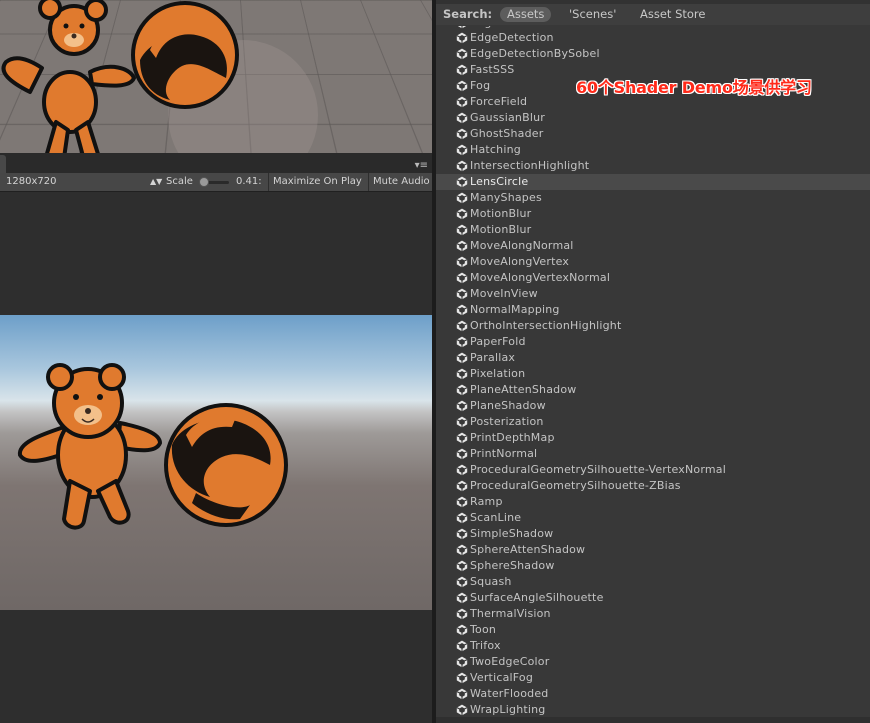 Image resolution: width=870 pixels, height=723 pixels. I want to click on asset-item: Posterization, so click(653, 422).